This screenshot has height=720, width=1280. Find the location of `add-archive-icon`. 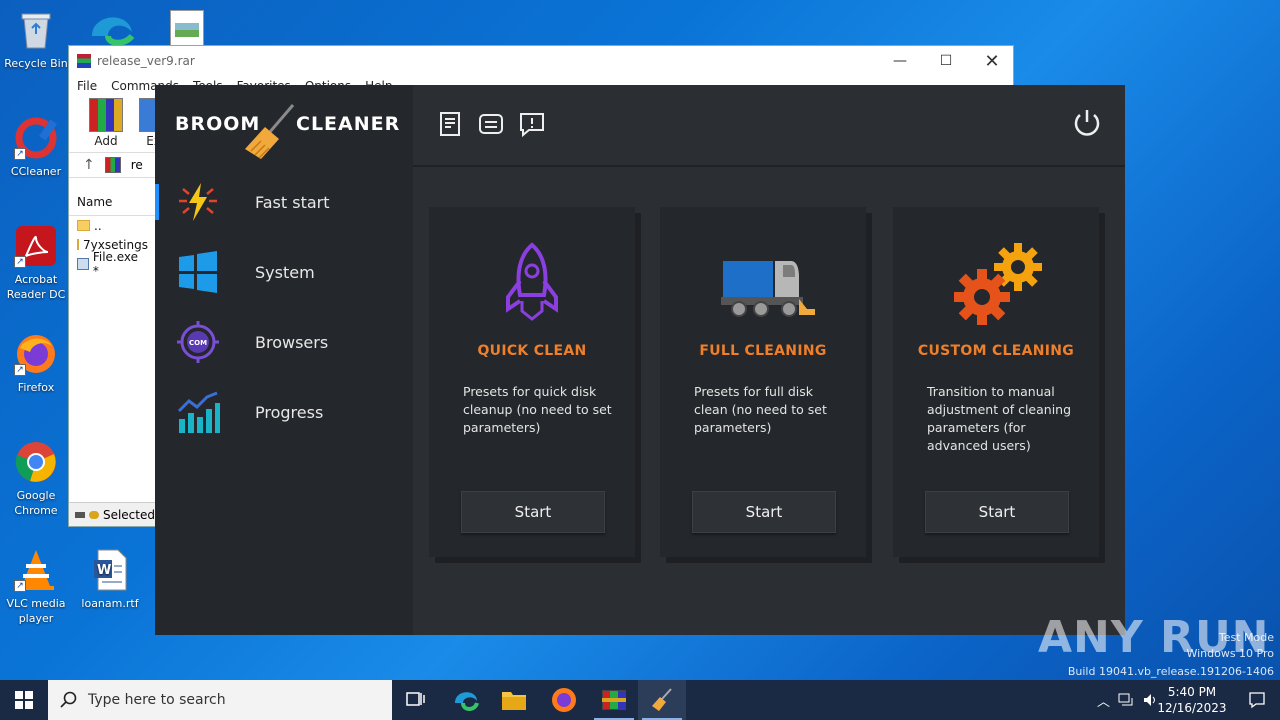

add-archive-icon is located at coordinates (106, 115).